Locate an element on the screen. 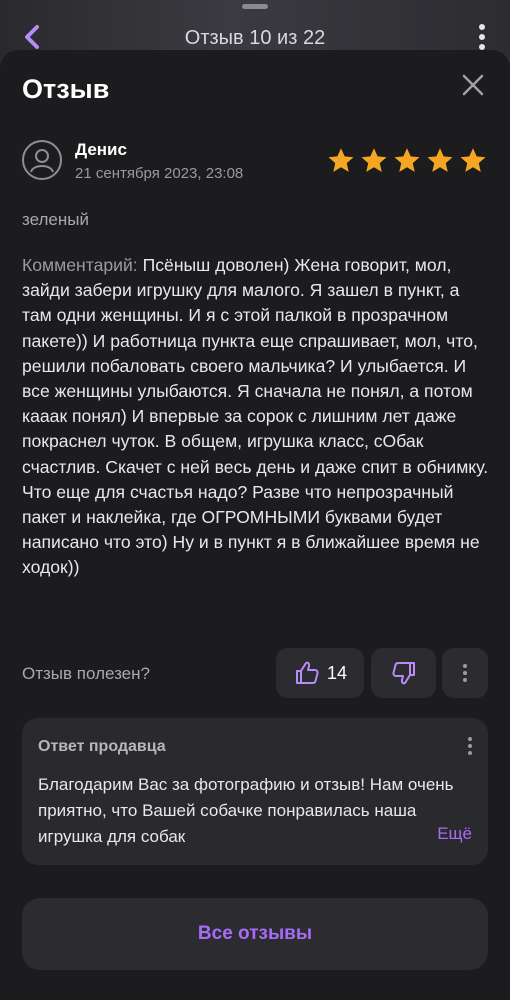 This screenshot has width=510, height=1000. seller-reply-menu-button is located at coordinates (470, 748).